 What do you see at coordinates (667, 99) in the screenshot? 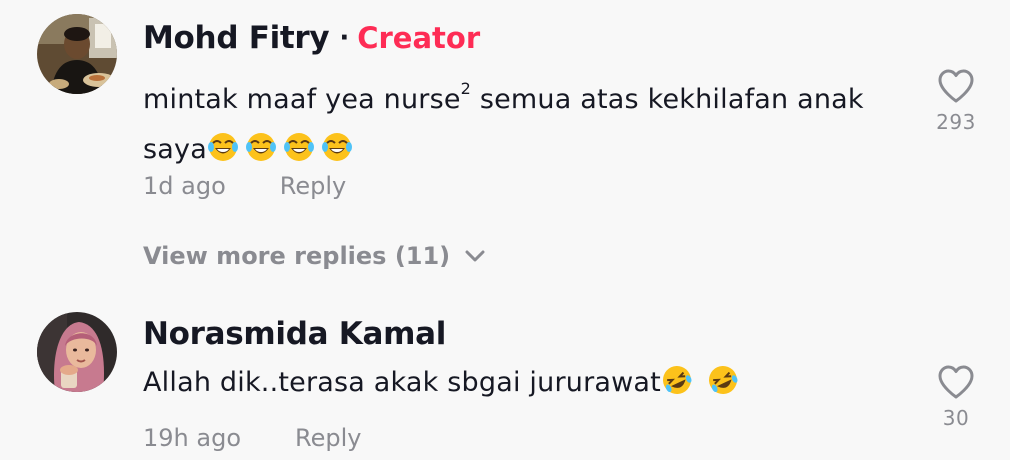
I see `comment-text-part: semua atas kekhilafan anak` at bounding box center [667, 99].